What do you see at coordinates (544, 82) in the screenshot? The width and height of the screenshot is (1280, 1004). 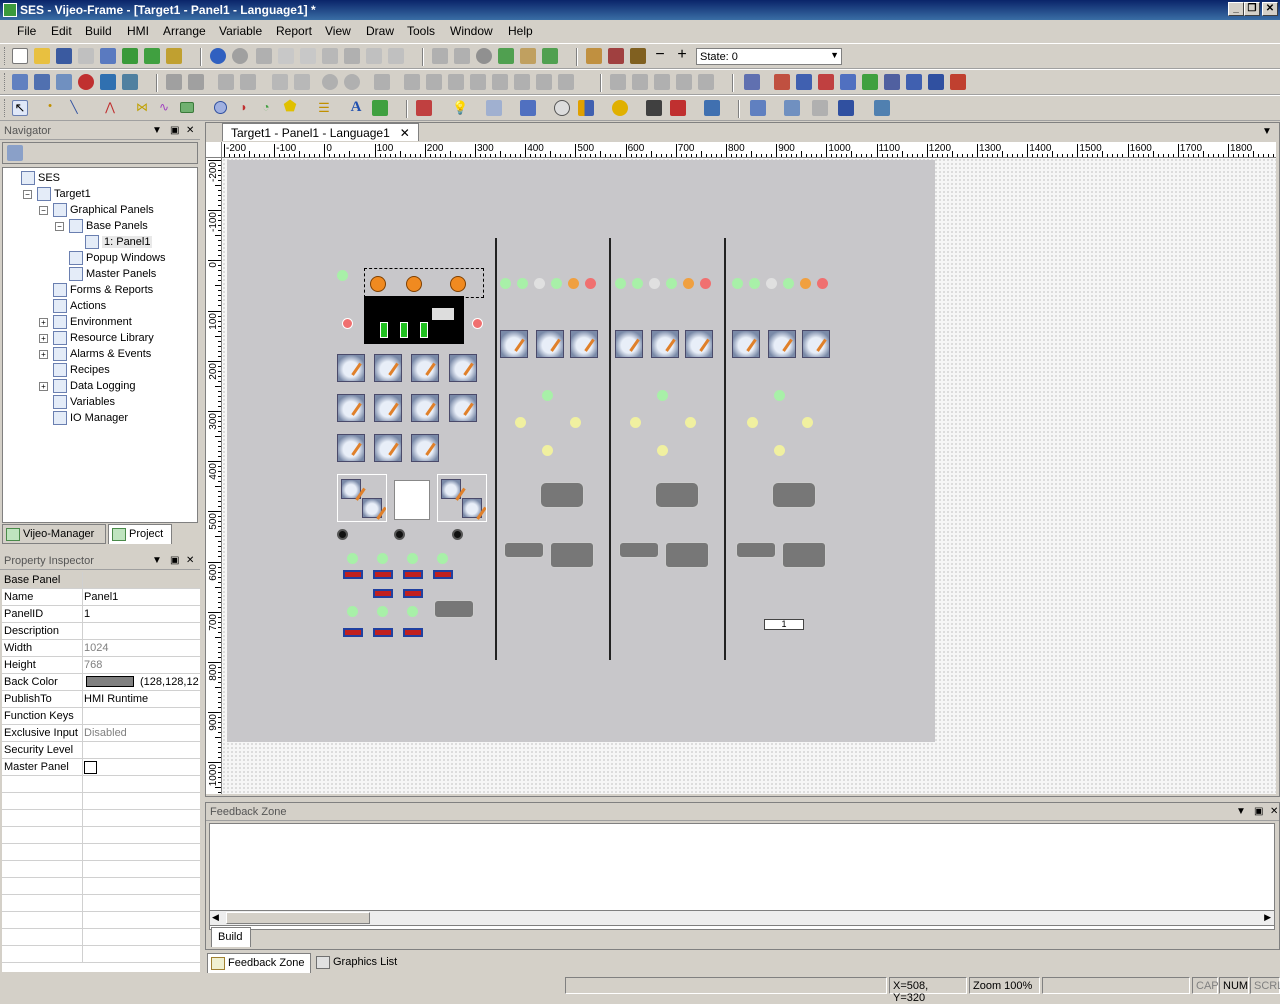 I see `distribute-icon` at bounding box center [544, 82].